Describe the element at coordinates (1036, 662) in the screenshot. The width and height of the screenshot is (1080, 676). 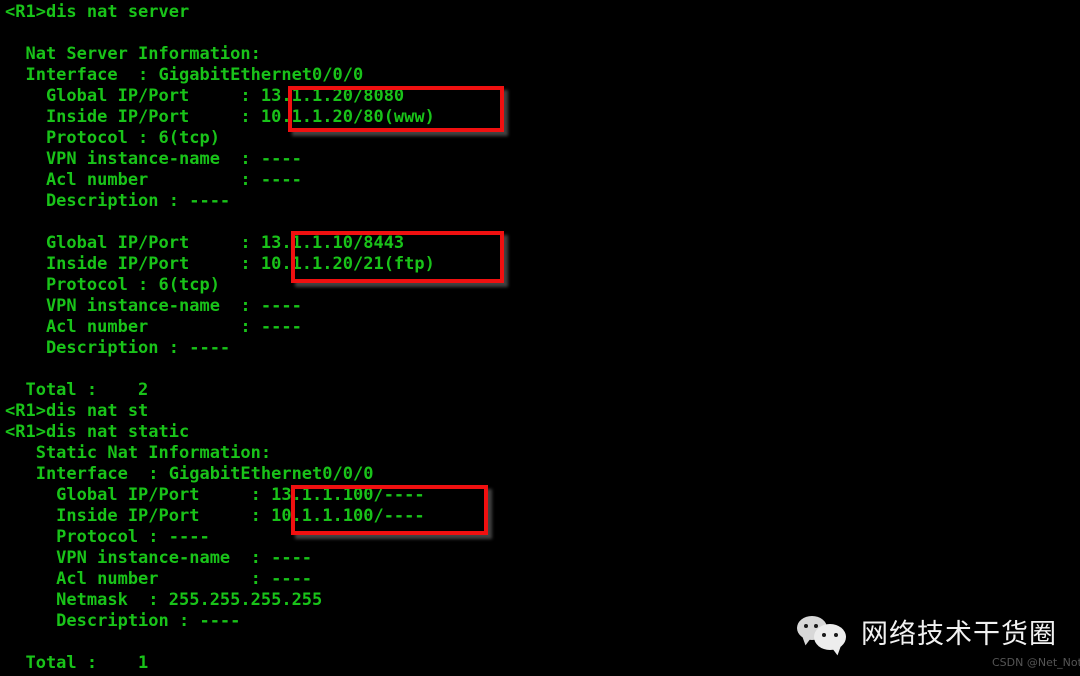
I see `csdn-credit: CSDN @Net_Not` at that location.